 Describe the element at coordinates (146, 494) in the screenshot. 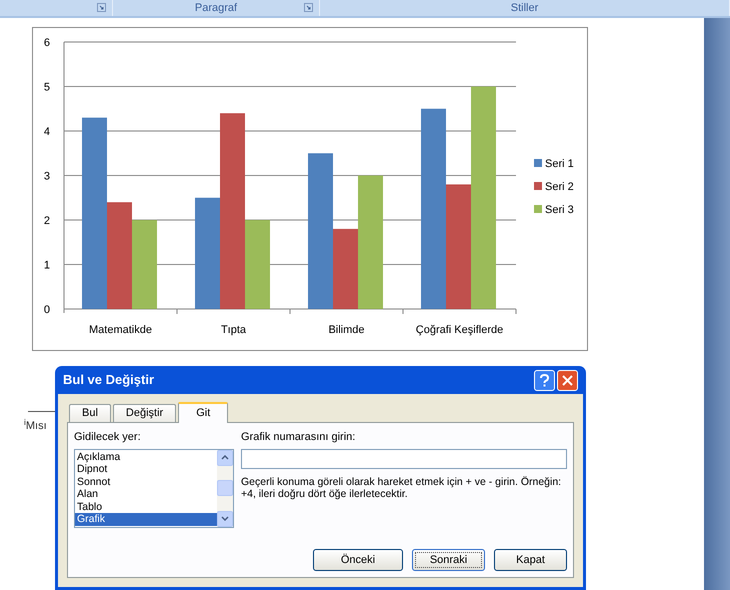

I see `list-item: Alan` at that location.